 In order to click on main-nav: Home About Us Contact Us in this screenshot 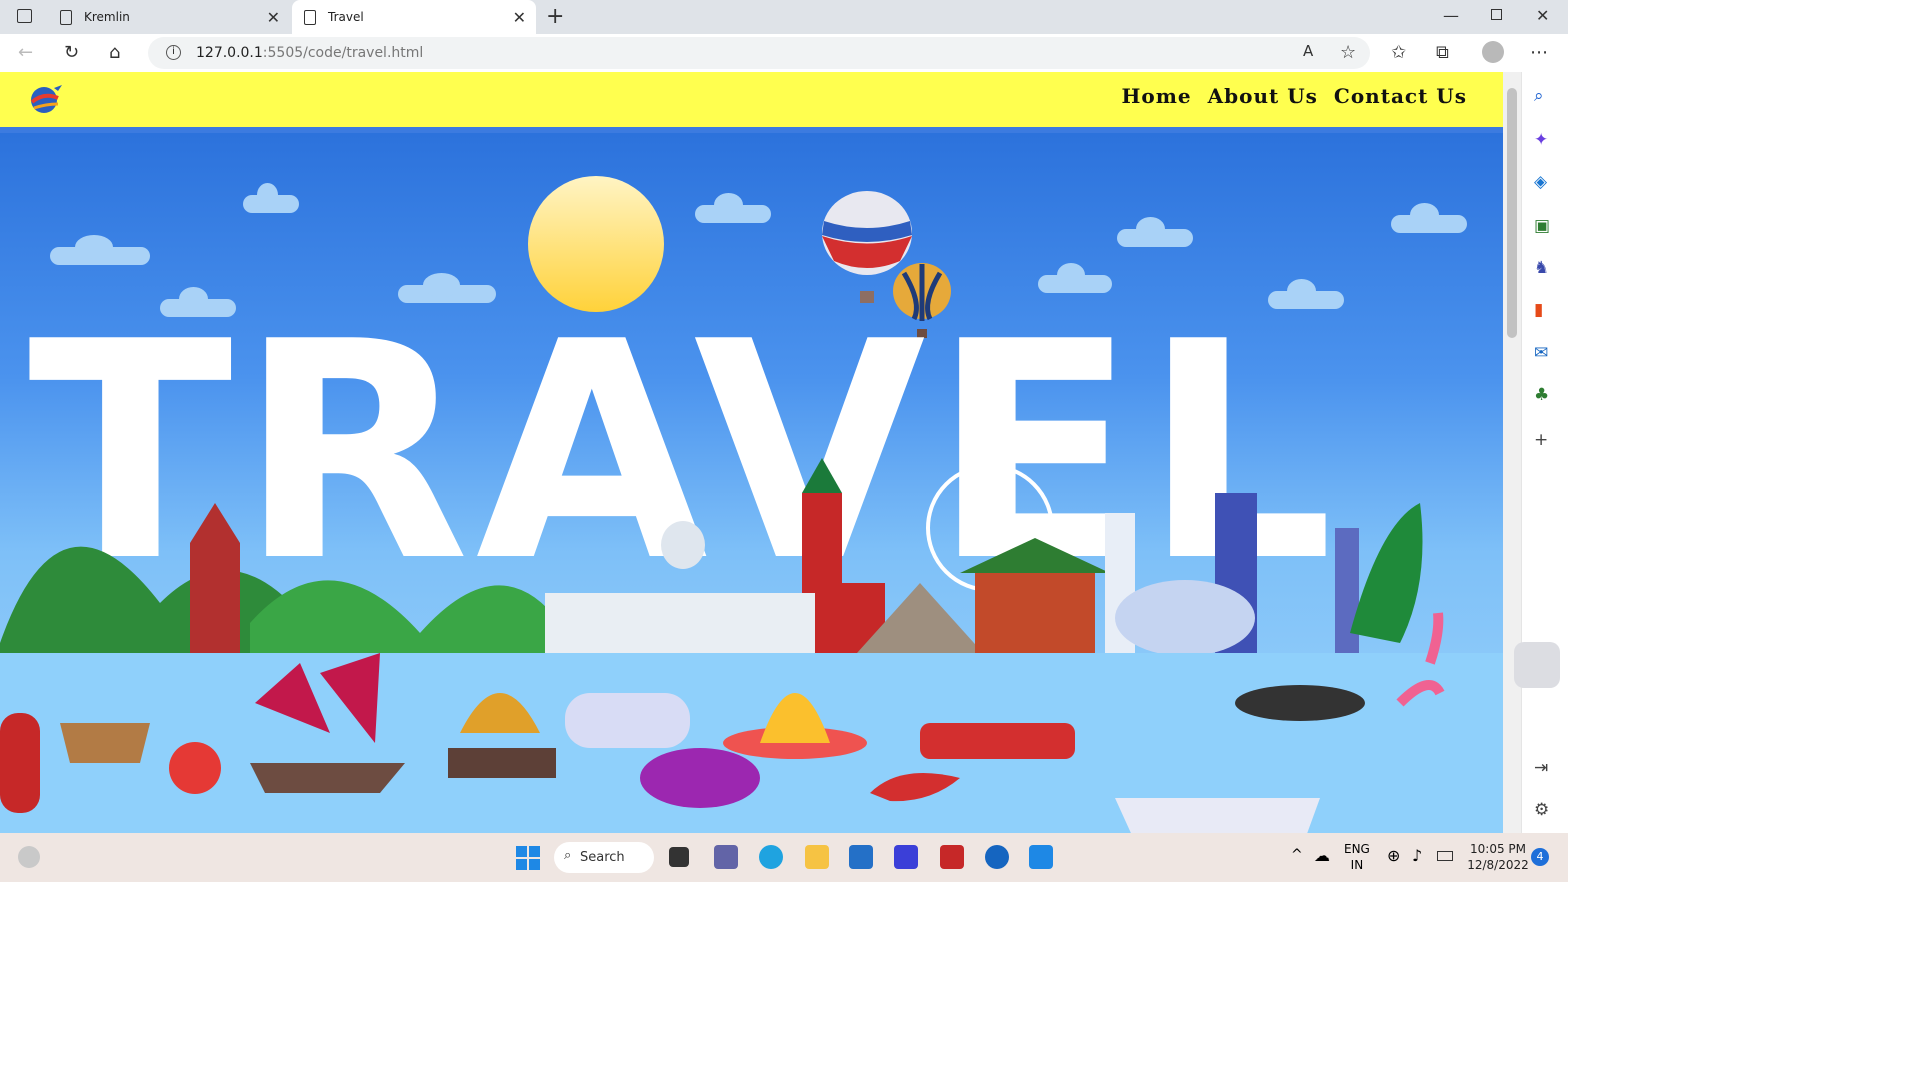, I will do `click(1295, 96)`.